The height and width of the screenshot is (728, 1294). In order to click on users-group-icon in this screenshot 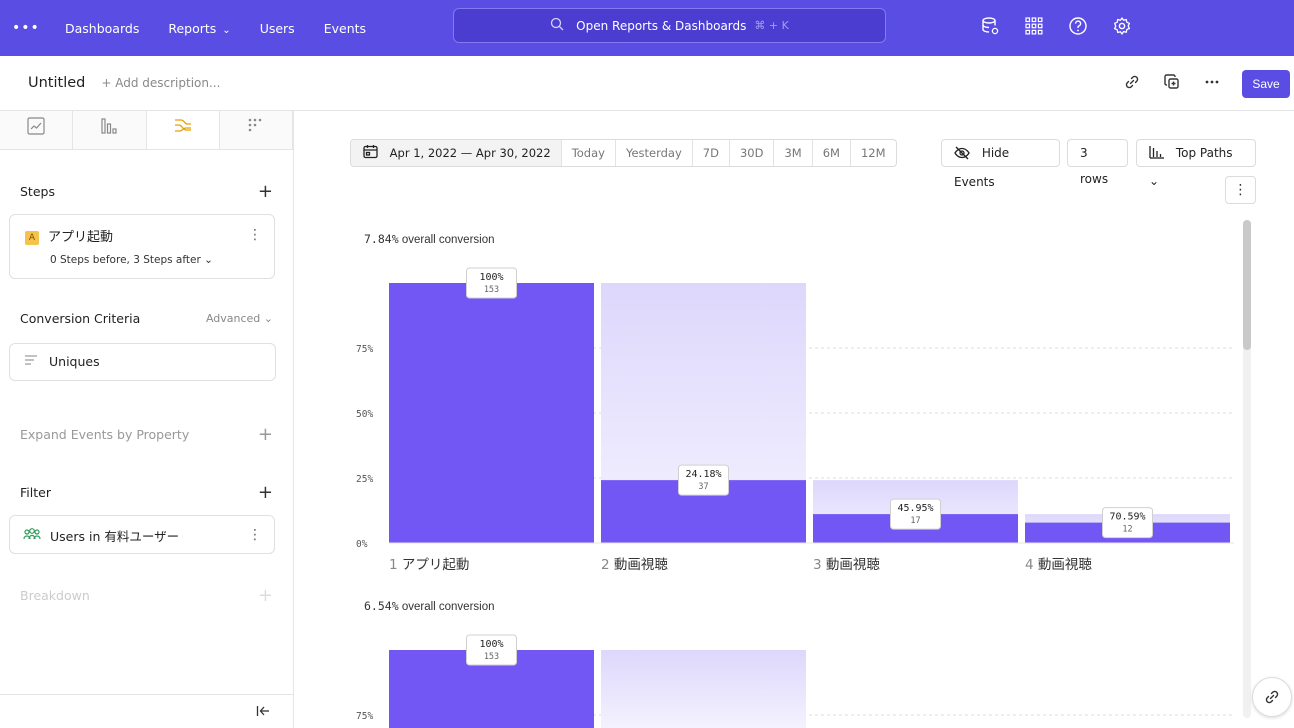, I will do `click(32, 536)`.